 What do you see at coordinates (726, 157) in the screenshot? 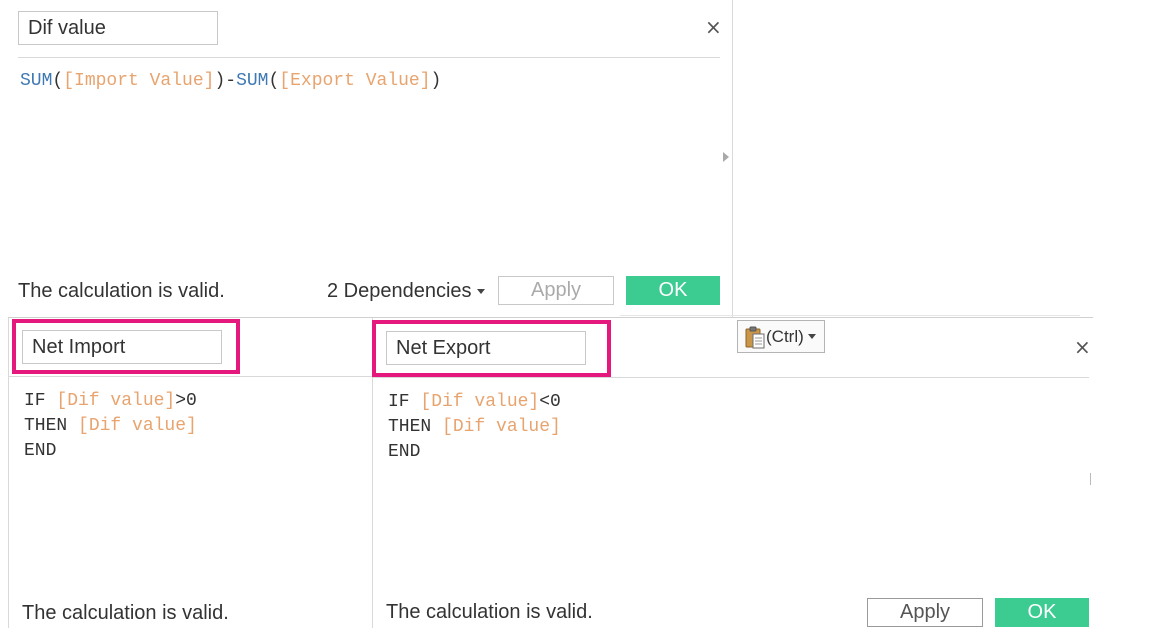
I see `expand-panel-arrow-icon` at bounding box center [726, 157].